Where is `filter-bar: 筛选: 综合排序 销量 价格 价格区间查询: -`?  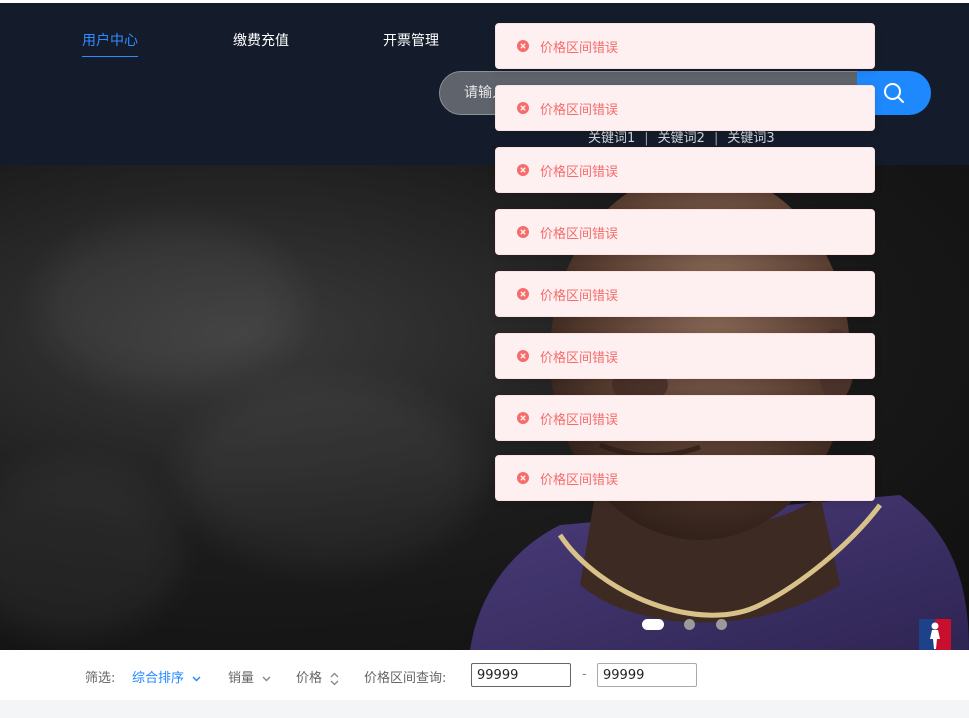
filter-bar: 筛选: 综合排序 销量 价格 价格区间查询: - is located at coordinates (484, 675).